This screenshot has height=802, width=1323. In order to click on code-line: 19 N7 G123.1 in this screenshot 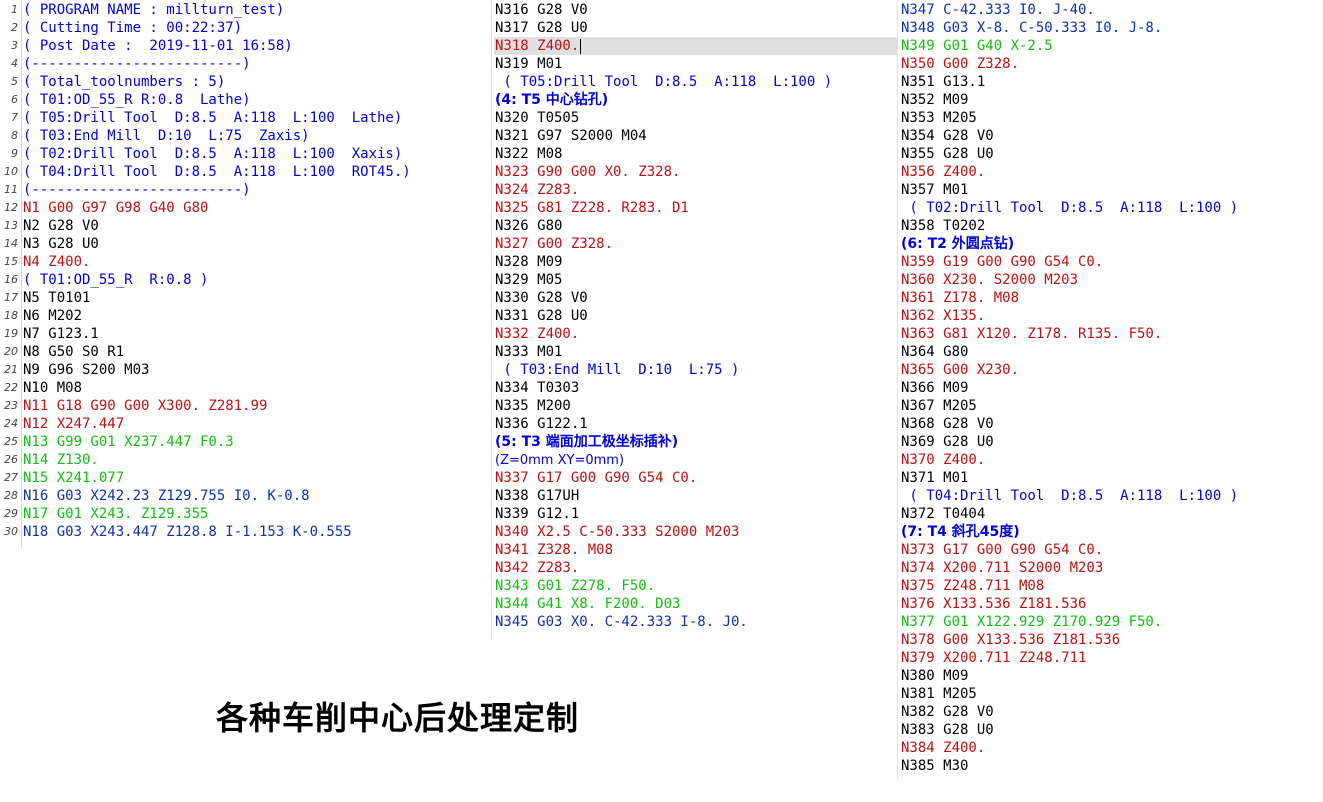, I will do `click(247, 334)`.